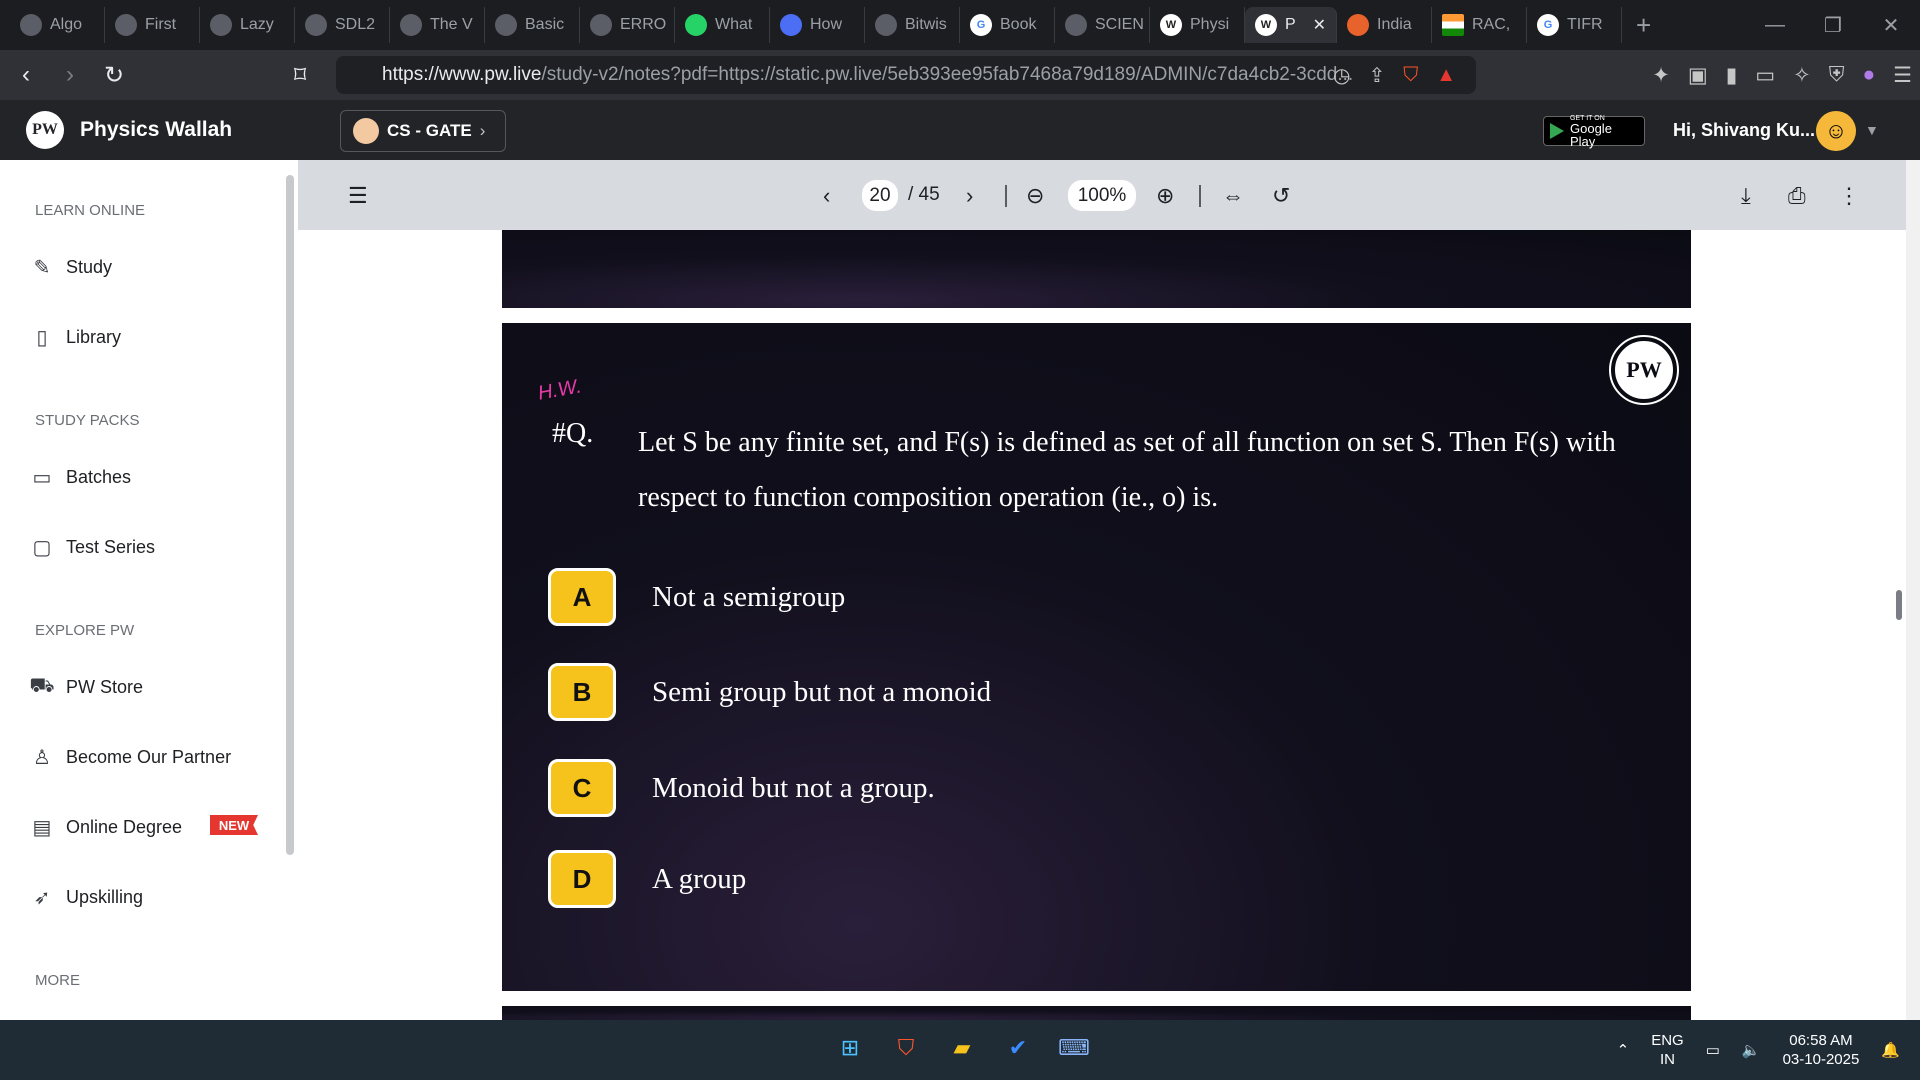 The image size is (1920, 1080). I want to click on brave-shields-icon: ⛉, so click(1410, 75).